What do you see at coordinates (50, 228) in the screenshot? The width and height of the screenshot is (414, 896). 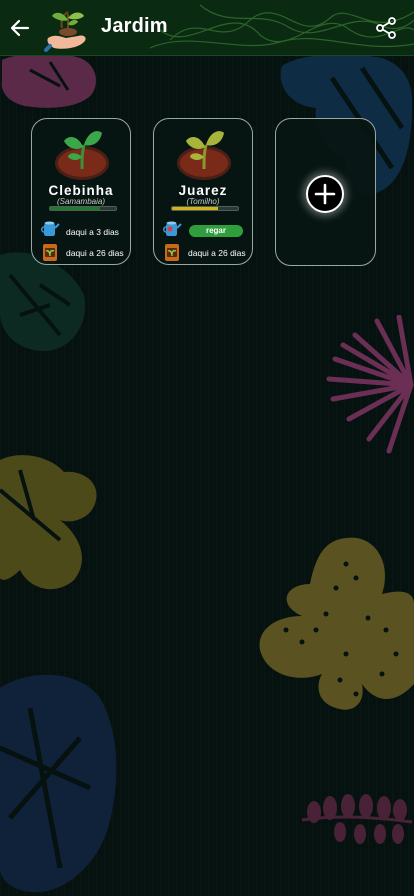 I see `watering-can-icon` at bounding box center [50, 228].